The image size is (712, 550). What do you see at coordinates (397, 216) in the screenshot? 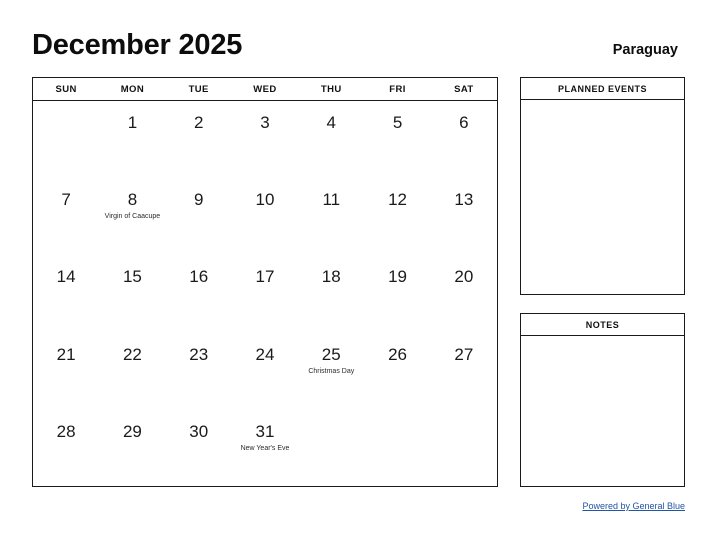
I see `day-cell: 12` at bounding box center [397, 216].